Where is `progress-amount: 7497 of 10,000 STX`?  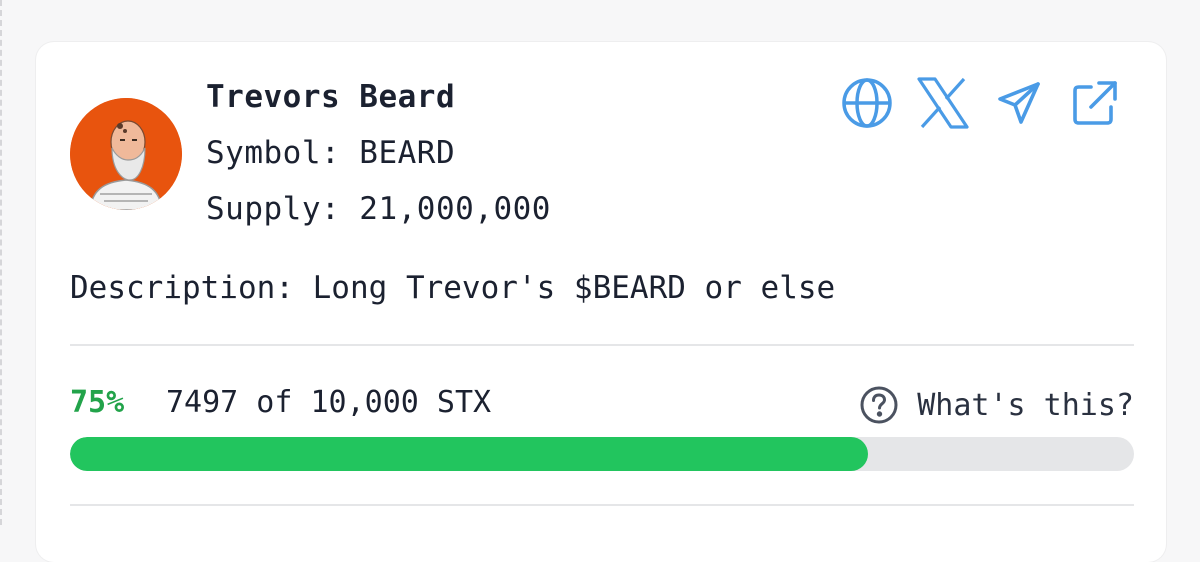 progress-amount: 7497 of 10,000 STX is located at coordinates (329, 402).